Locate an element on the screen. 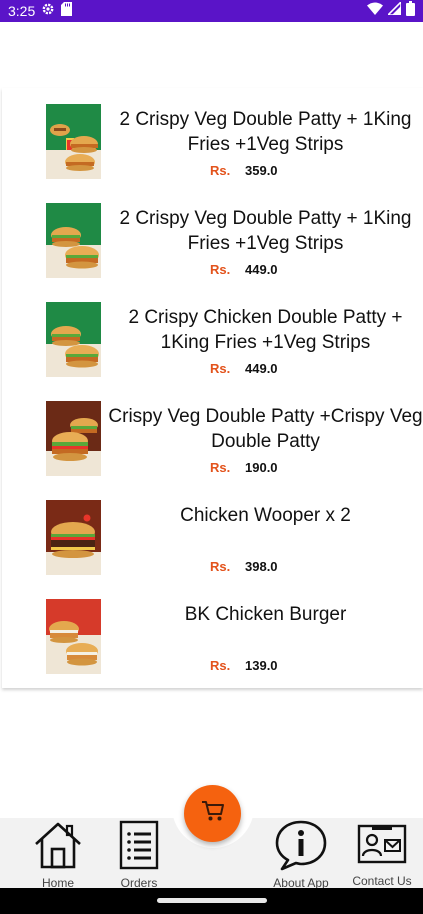 This screenshot has width=423, height=914. wifi-icon is located at coordinates (375, 11).